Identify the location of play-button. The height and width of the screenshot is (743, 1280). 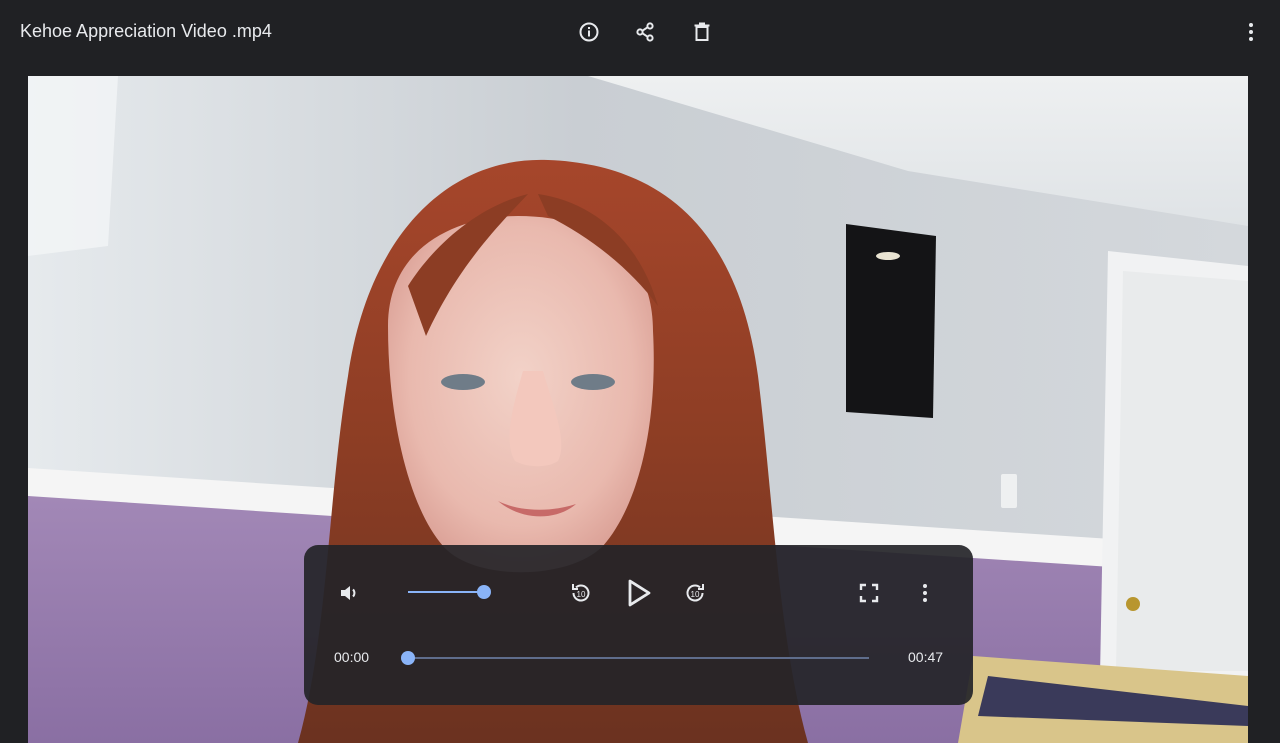
(639, 593).